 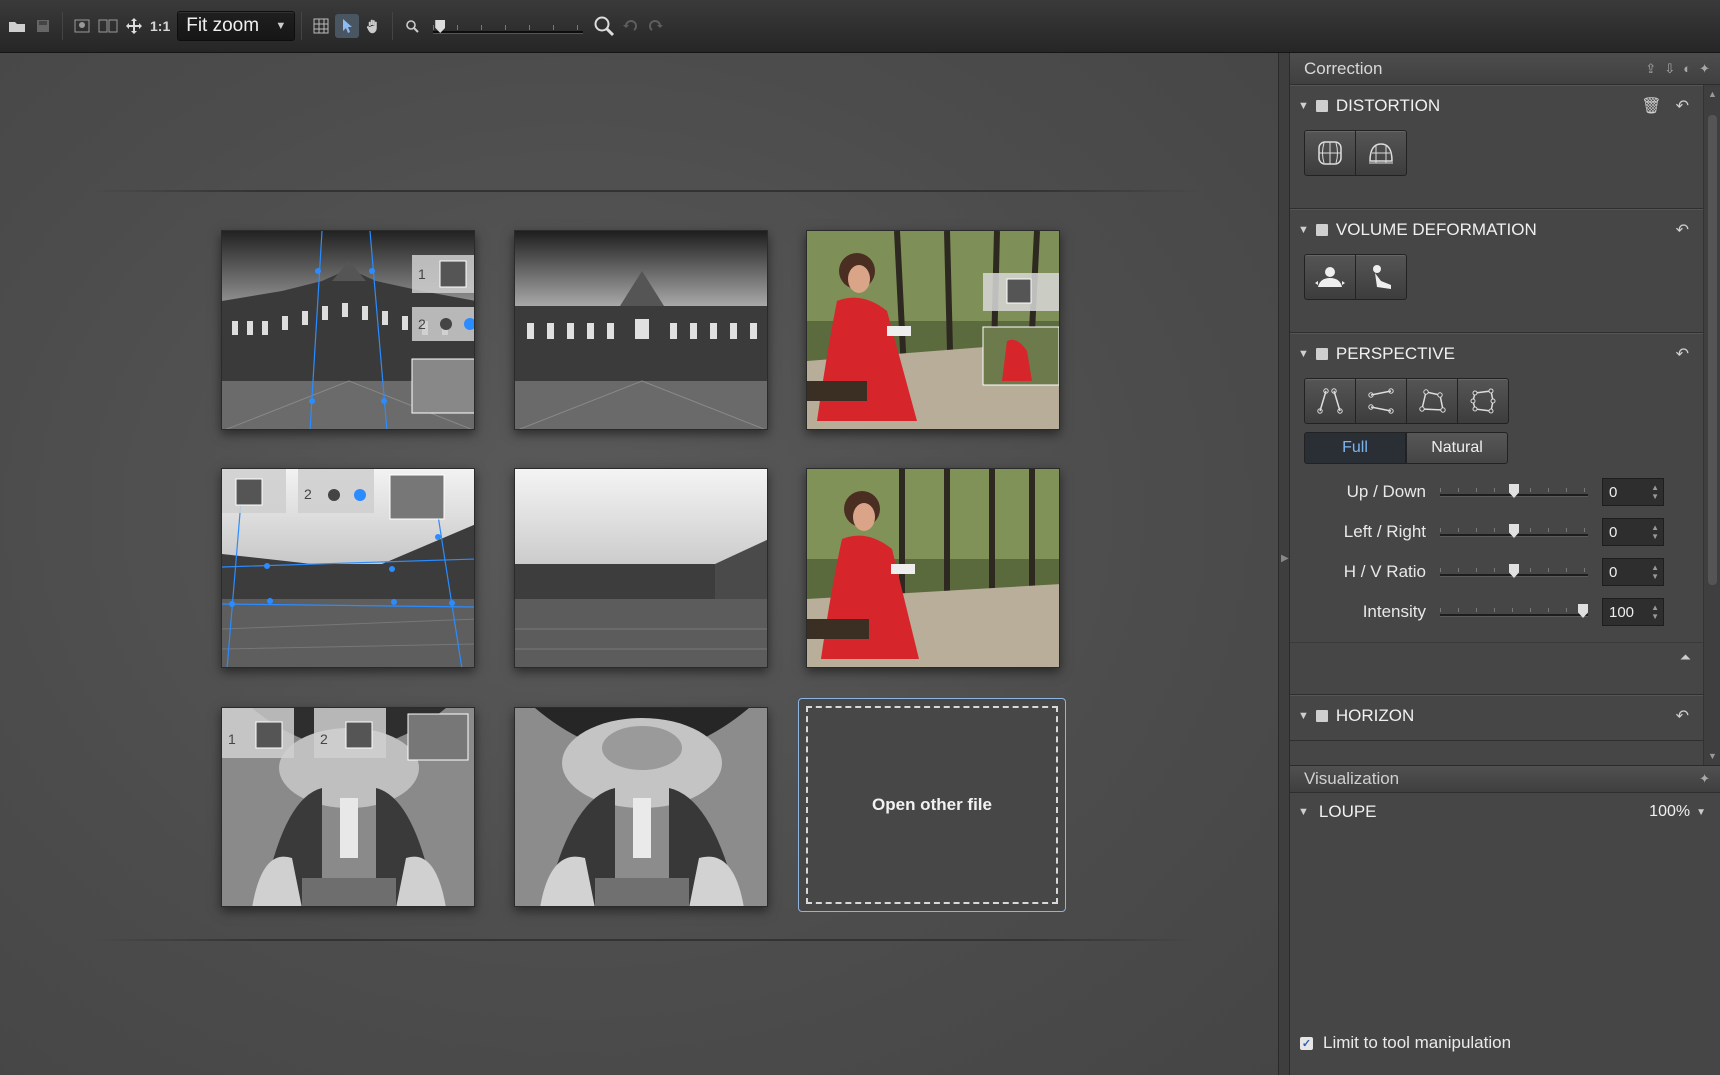 What do you see at coordinates (1375, 715) in the screenshot?
I see `section-title: HORIZON` at bounding box center [1375, 715].